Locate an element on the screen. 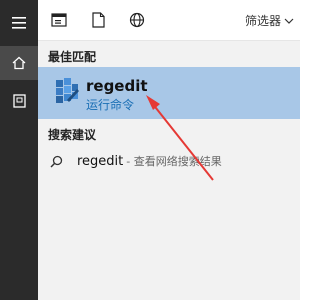 This screenshot has height=300, width=320. apps-icon is located at coordinates (59, 20).